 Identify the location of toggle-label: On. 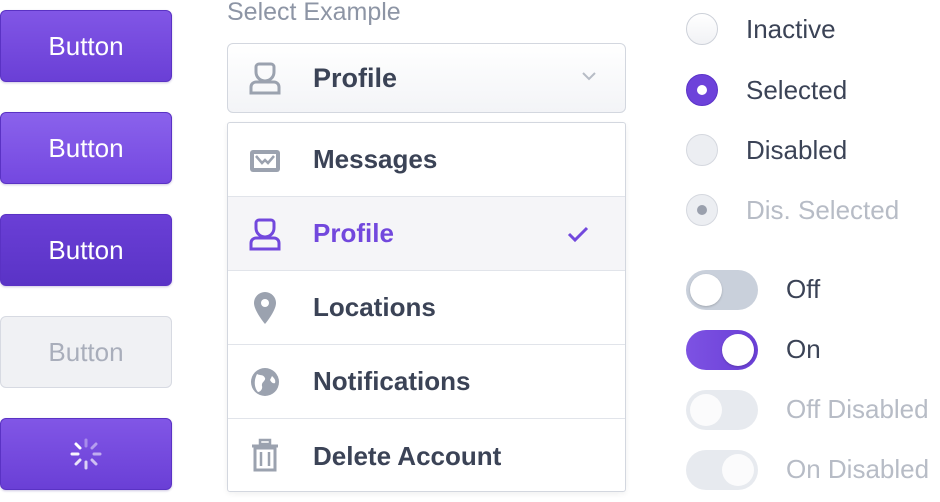
(803, 349).